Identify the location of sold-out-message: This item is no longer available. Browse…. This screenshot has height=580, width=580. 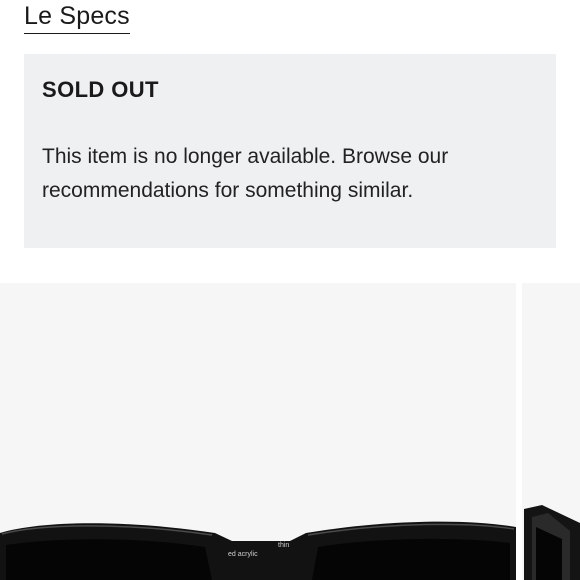
(245, 173).